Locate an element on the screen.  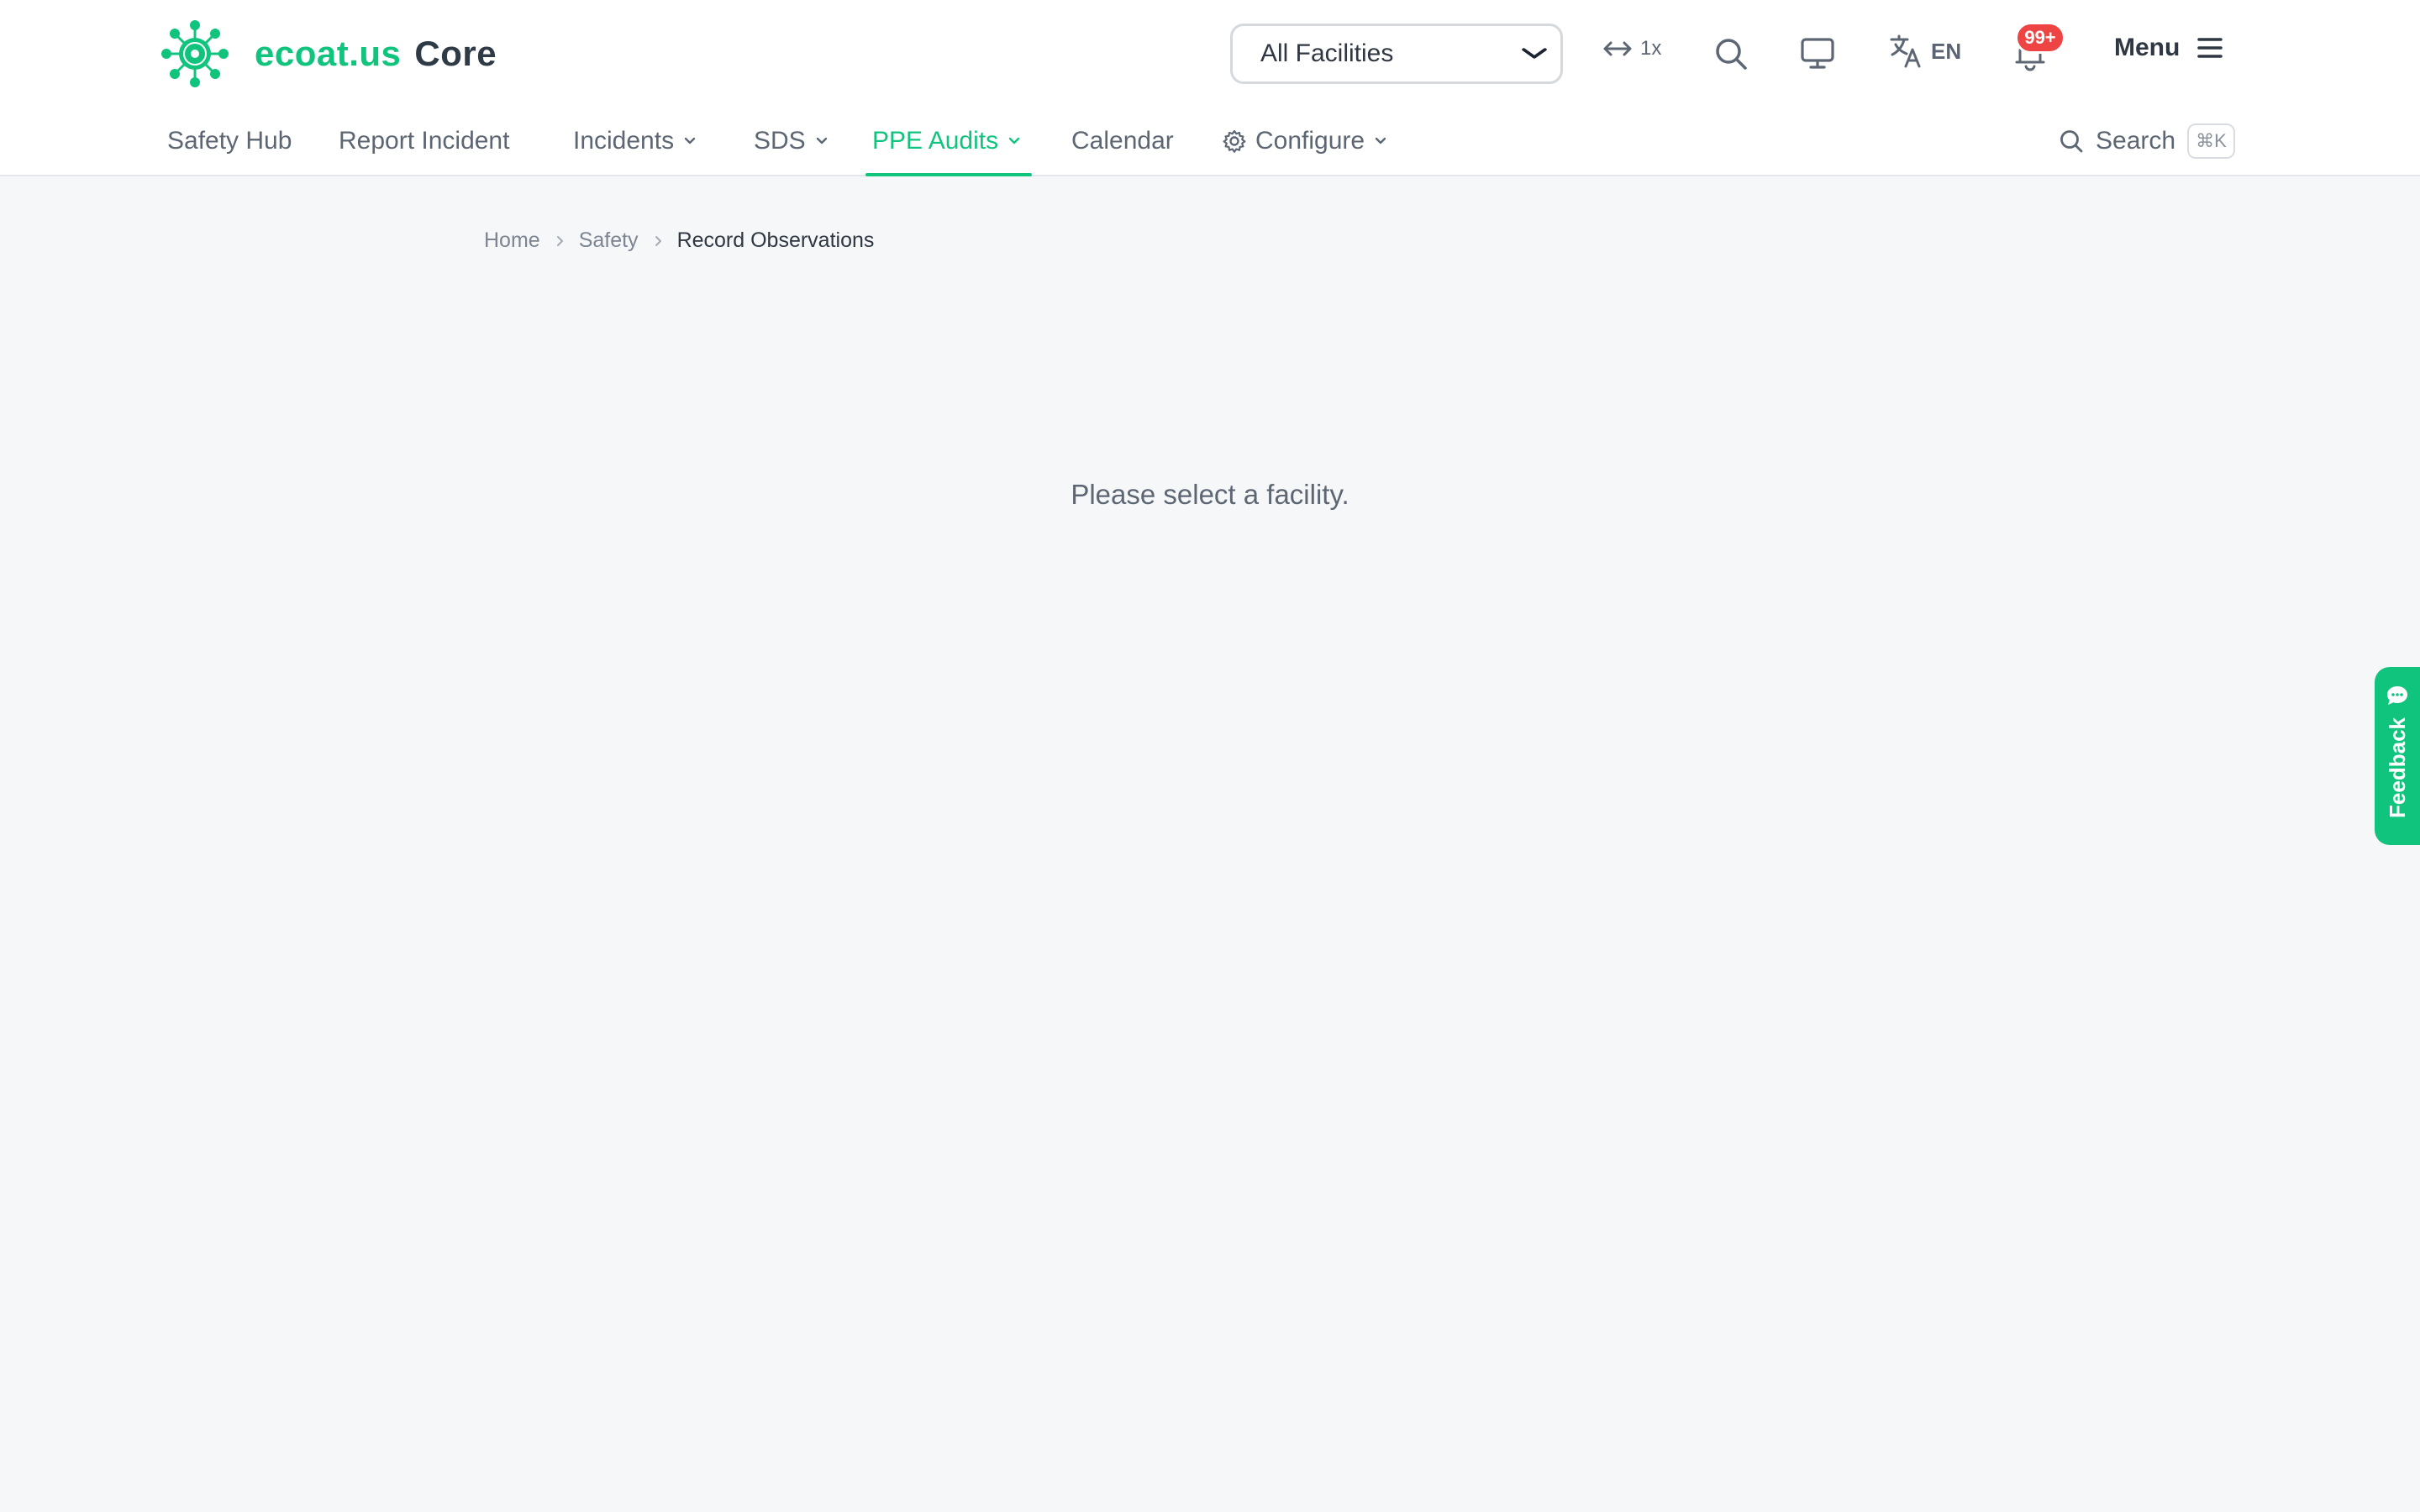
nav-configure: Configure is located at coordinates (1305, 141).